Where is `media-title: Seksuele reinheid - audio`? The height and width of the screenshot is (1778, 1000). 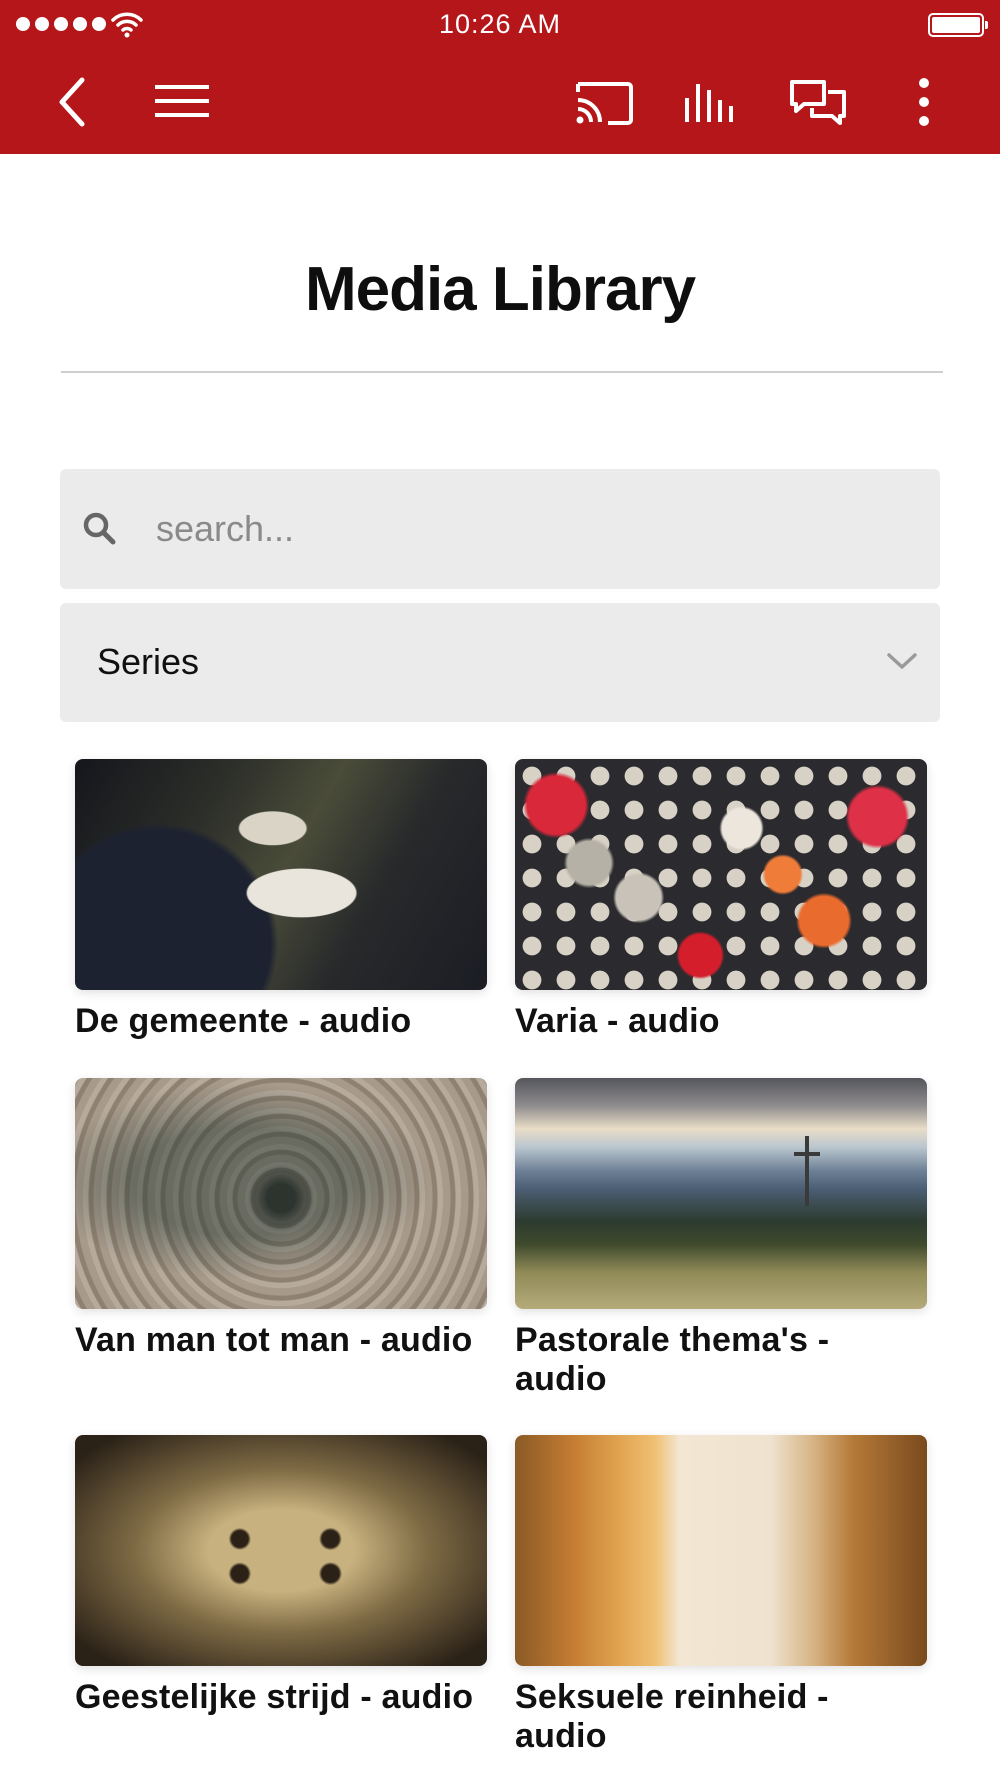
media-title: Seksuele reinheid - audio is located at coordinates (672, 1716).